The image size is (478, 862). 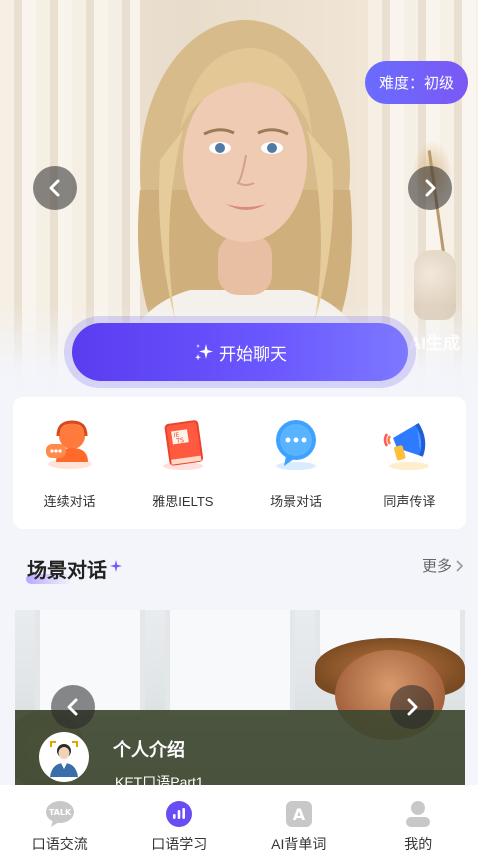 I want to click on svg-text: A, so click(x=299, y=814).